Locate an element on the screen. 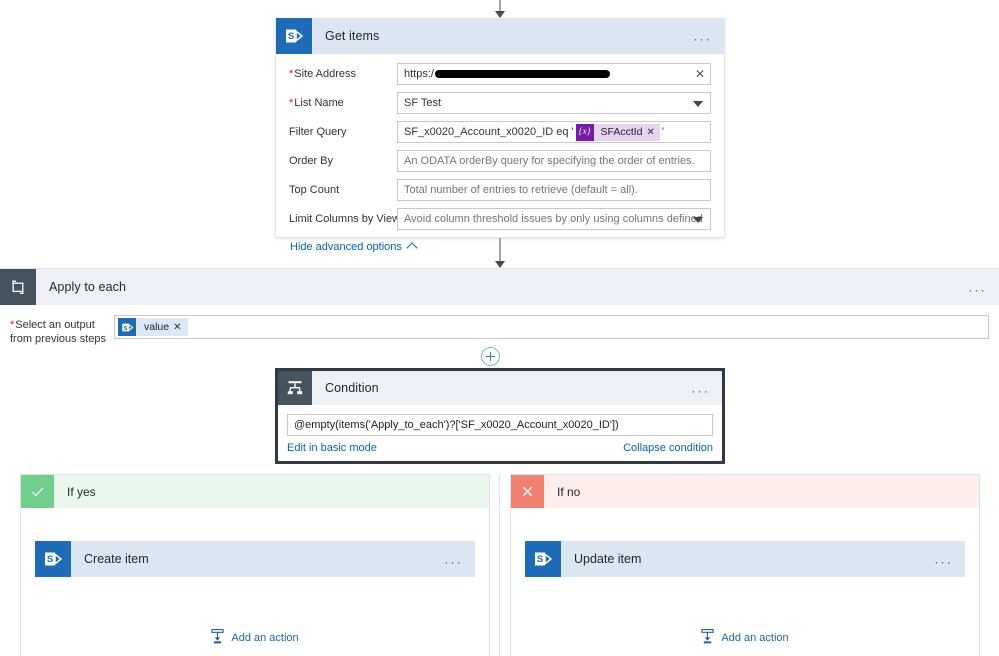 This screenshot has height=656, width=999. token-remove-icon: ✕ is located at coordinates (653, 132).